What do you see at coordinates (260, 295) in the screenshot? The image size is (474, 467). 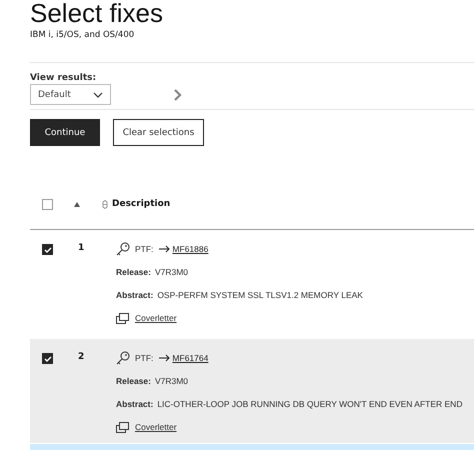 I see `abstract-text: OSP-PERFM SYSTEM SSL TLSV1.2 MEMORY LEAK` at bounding box center [260, 295].